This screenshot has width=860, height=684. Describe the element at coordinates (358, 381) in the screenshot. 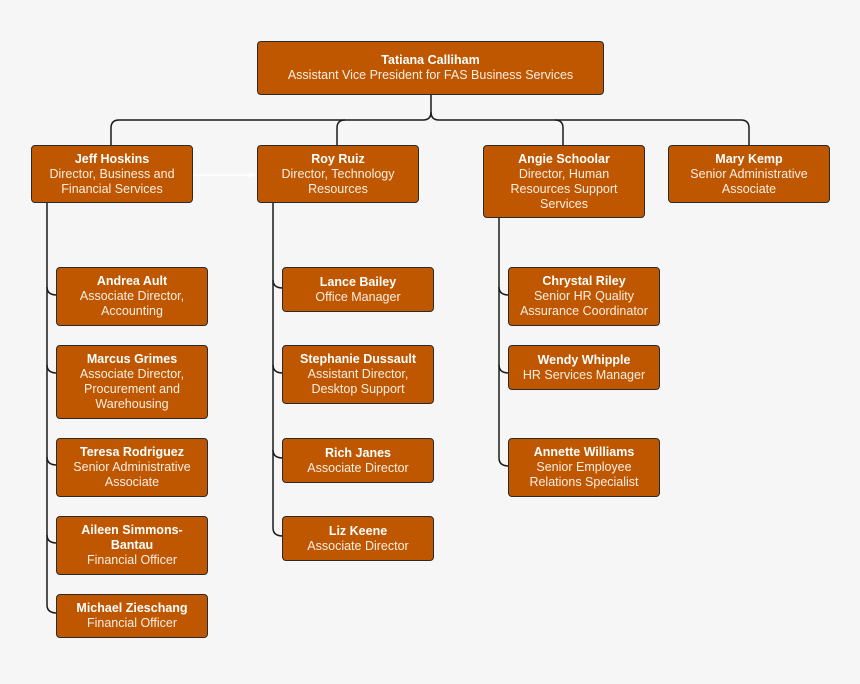

I see `node-title: Assistant Director, Desktop Support` at that location.